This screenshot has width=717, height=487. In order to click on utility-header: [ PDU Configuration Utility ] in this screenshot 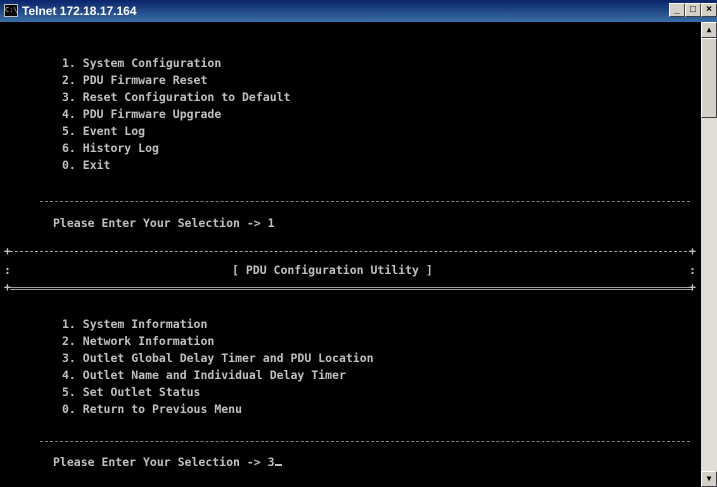, I will do `click(332, 270)`.